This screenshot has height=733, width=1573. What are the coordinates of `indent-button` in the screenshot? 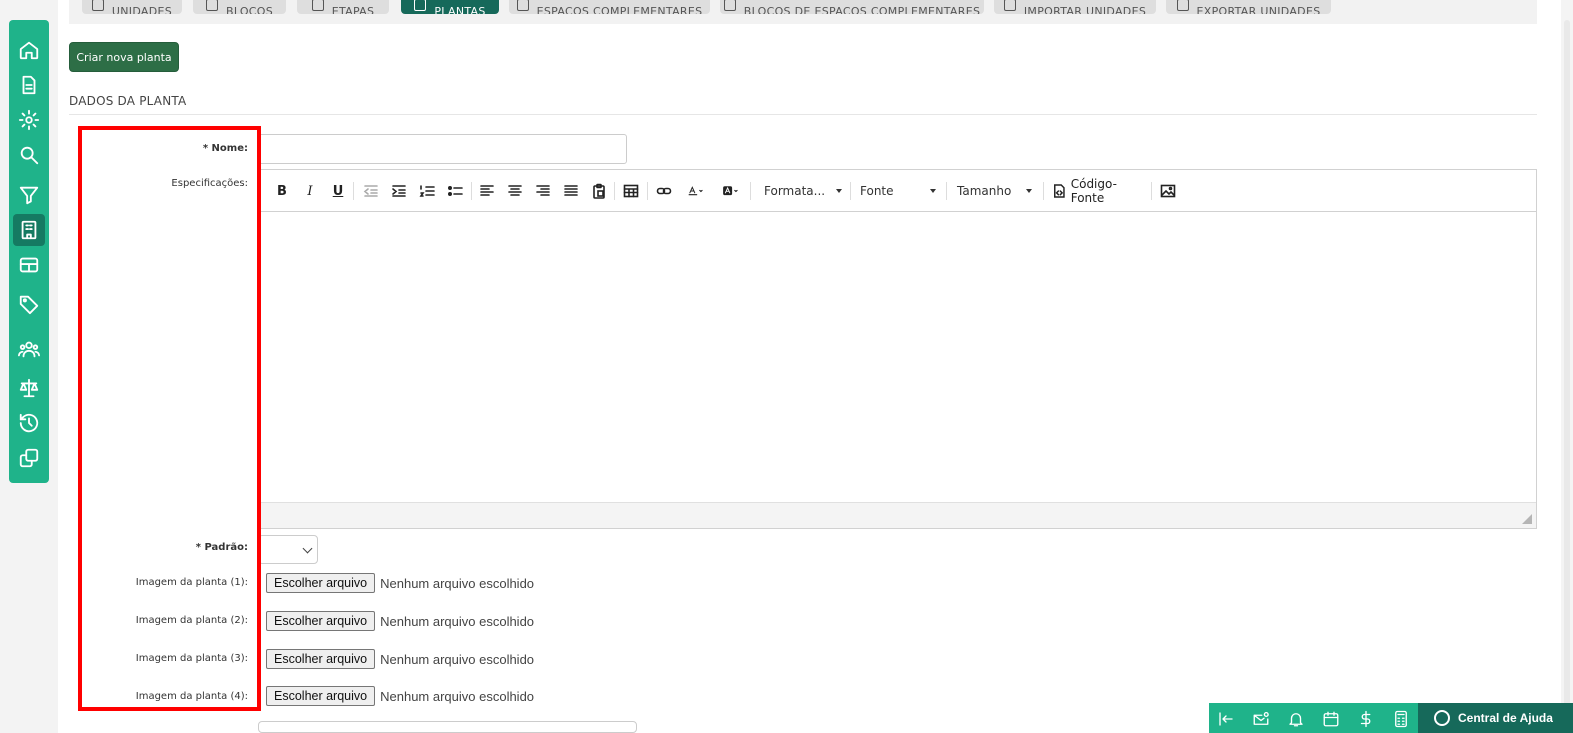 It's located at (399, 191).